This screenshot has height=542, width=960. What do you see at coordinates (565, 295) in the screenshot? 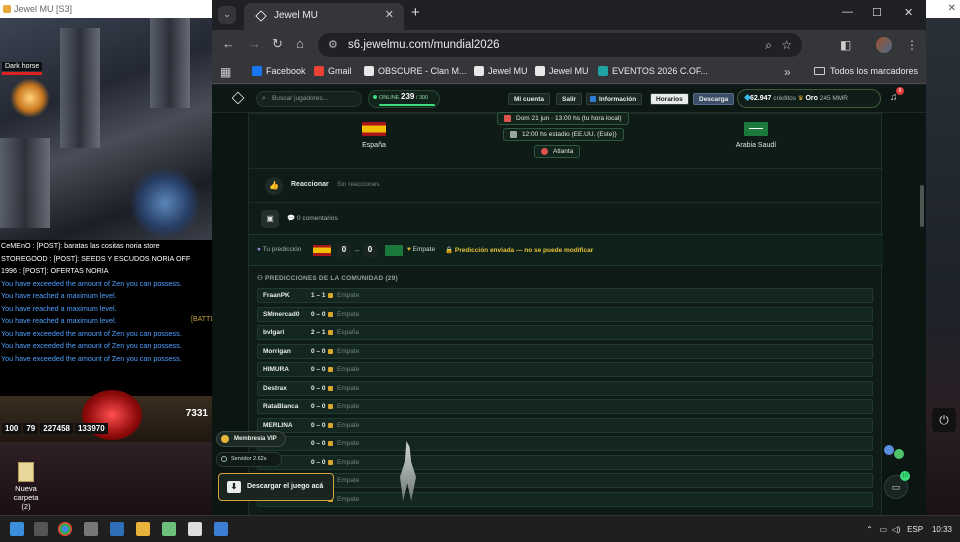
I see `prediction-row: FraanPK 1 – 1 Empate` at bounding box center [565, 295].